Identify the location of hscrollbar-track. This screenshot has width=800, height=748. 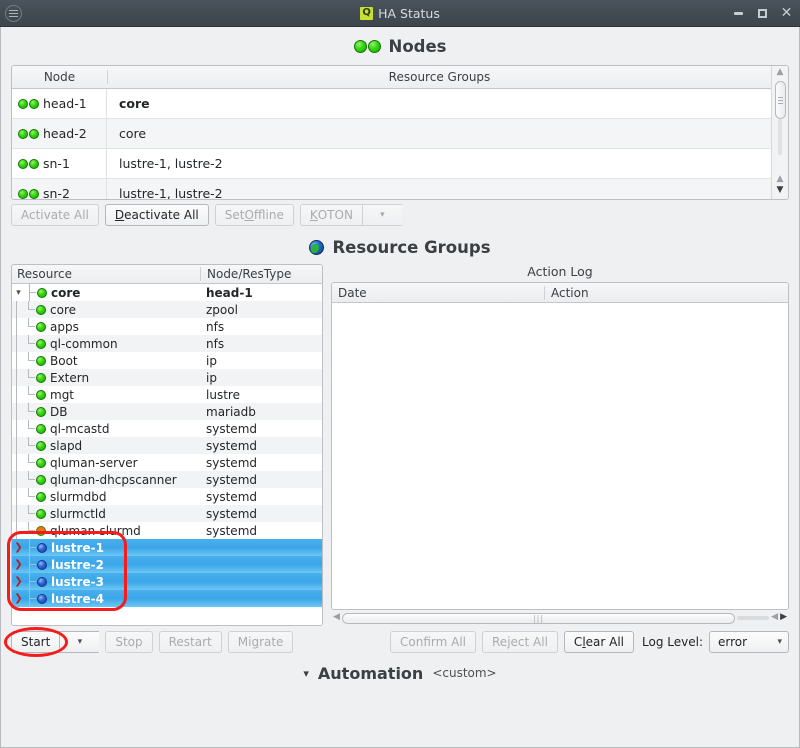
(753, 618).